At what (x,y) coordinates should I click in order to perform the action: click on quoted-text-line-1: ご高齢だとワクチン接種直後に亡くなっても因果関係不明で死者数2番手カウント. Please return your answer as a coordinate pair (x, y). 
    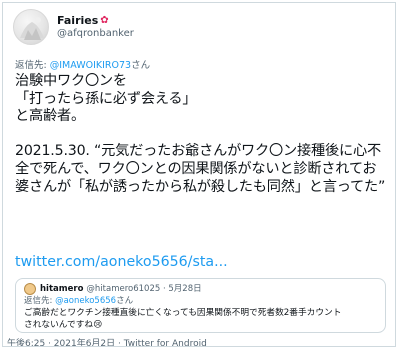
    Looking at the image, I should click on (183, 313).